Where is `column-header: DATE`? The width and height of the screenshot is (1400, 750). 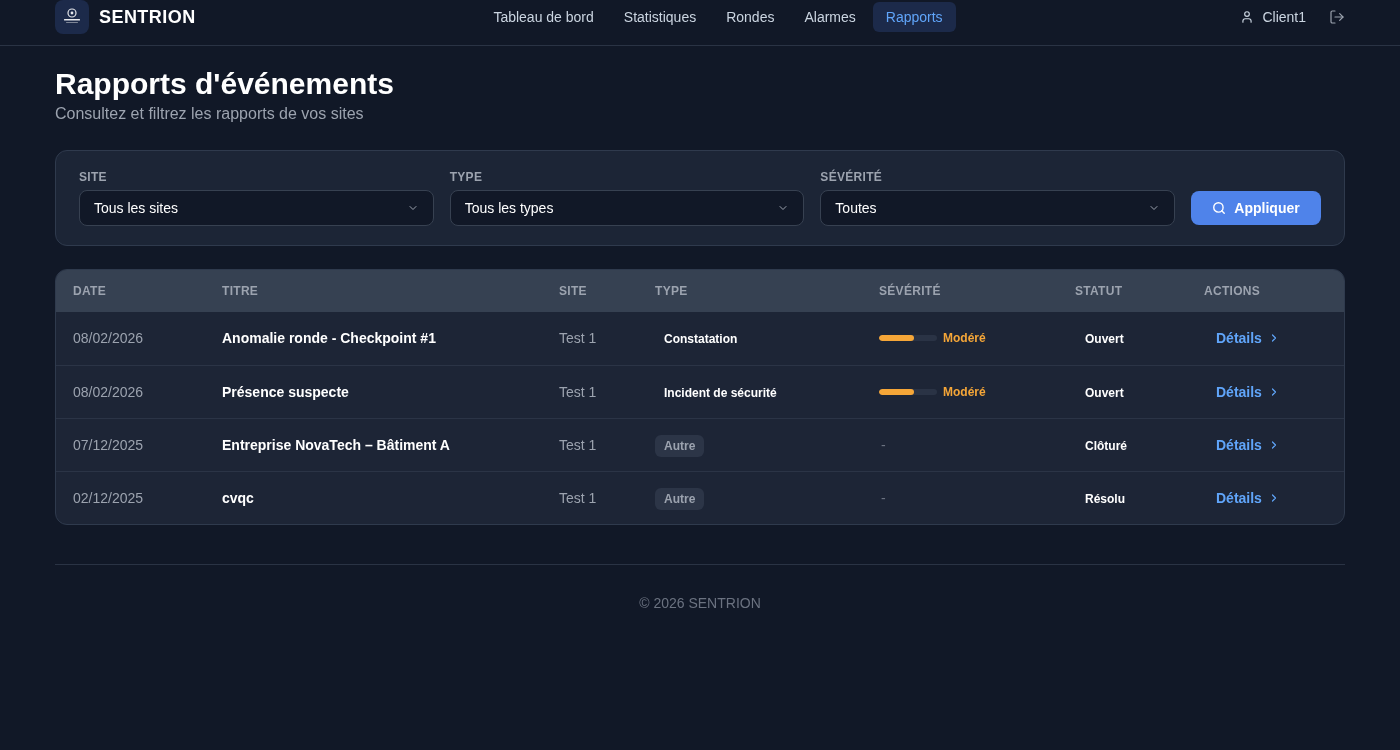
column-header: DATE is located at coordinates (130, 291).